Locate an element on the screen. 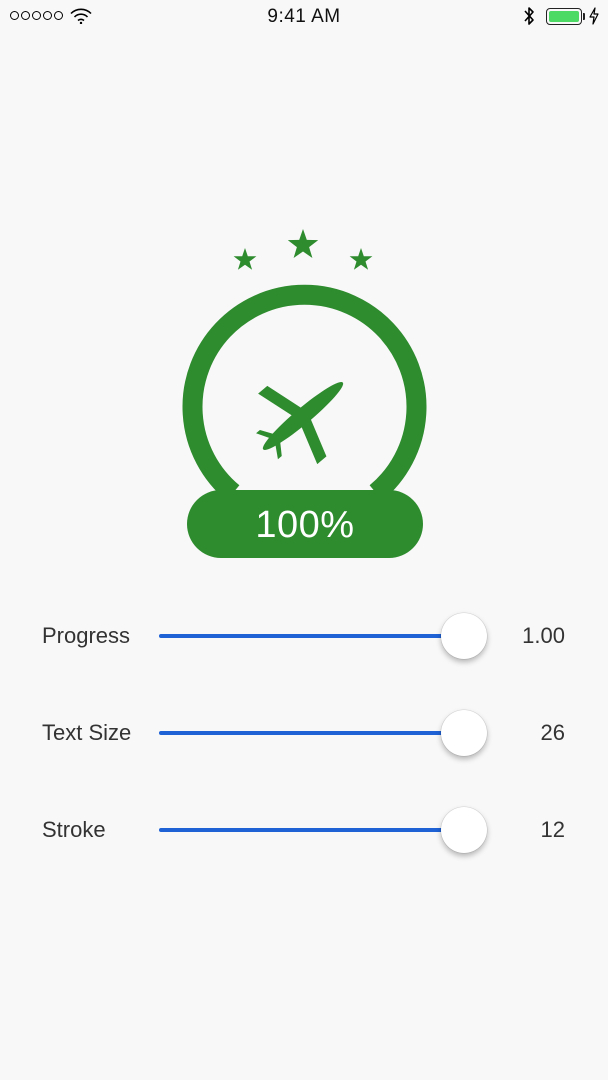  text-size-row: Text Size 26 is located at coordinates (304, 733).